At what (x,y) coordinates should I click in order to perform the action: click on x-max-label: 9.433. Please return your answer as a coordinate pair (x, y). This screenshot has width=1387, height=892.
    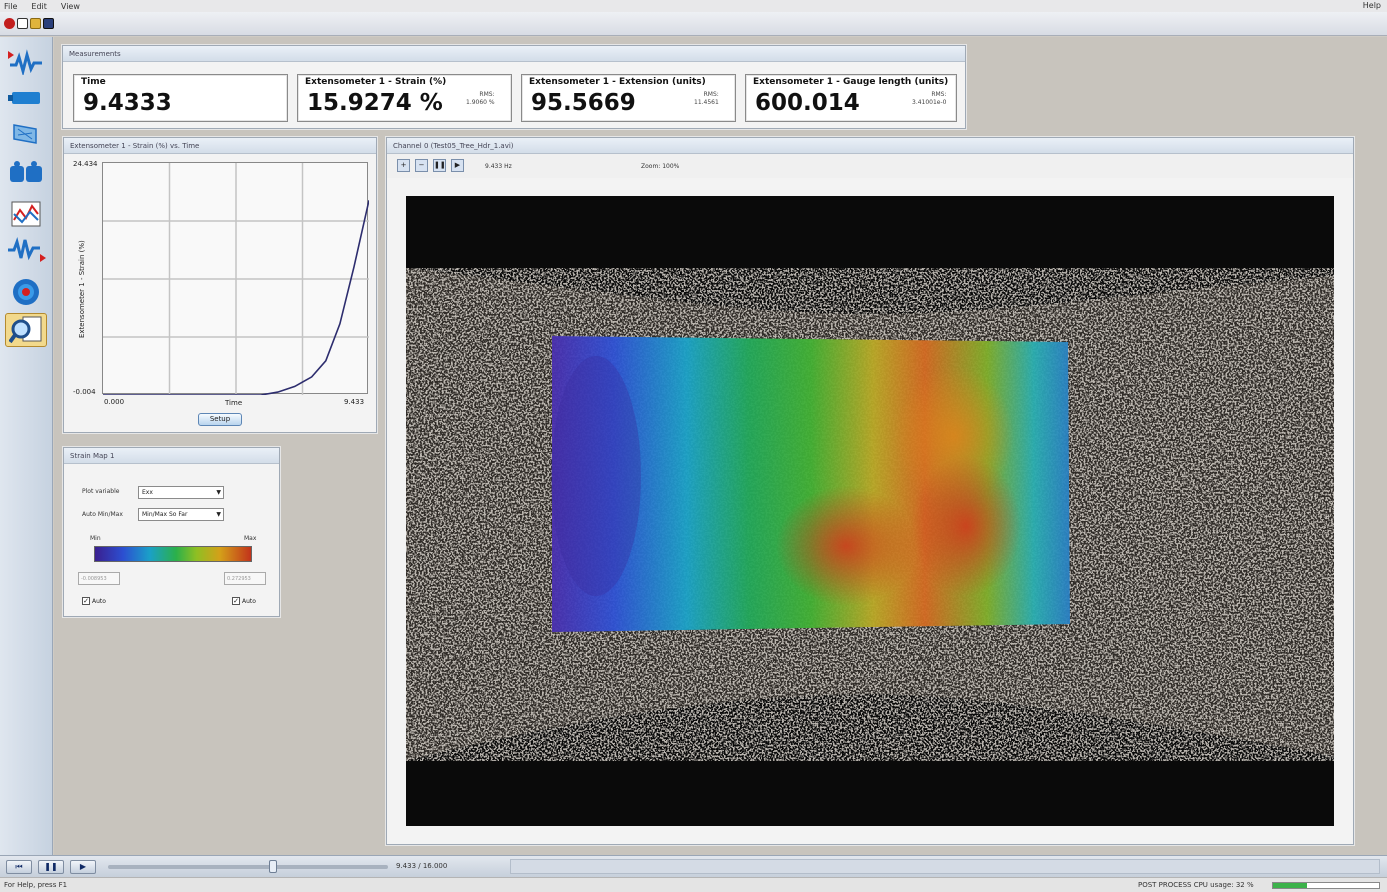
    Looking at the image, I should click on (354, 402).